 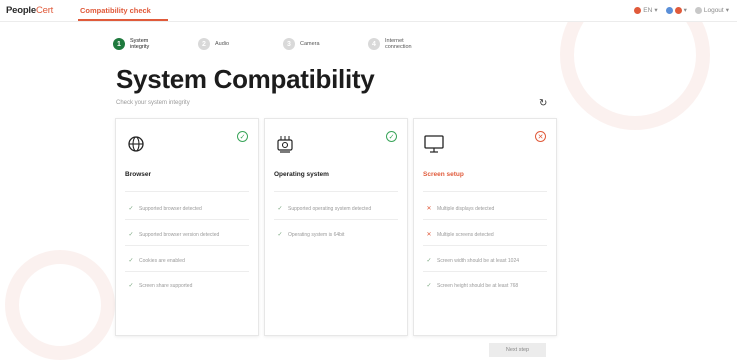 I want to click on check-item: ✕ Multiple displays detected, so click(x=487, y=209).